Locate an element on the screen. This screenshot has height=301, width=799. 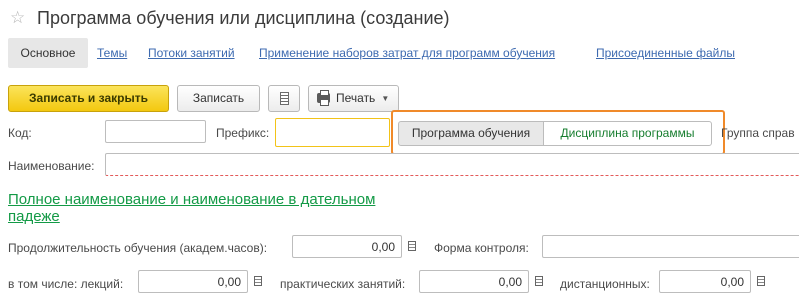
code-label: Код: is located at coordinates (20, 133).